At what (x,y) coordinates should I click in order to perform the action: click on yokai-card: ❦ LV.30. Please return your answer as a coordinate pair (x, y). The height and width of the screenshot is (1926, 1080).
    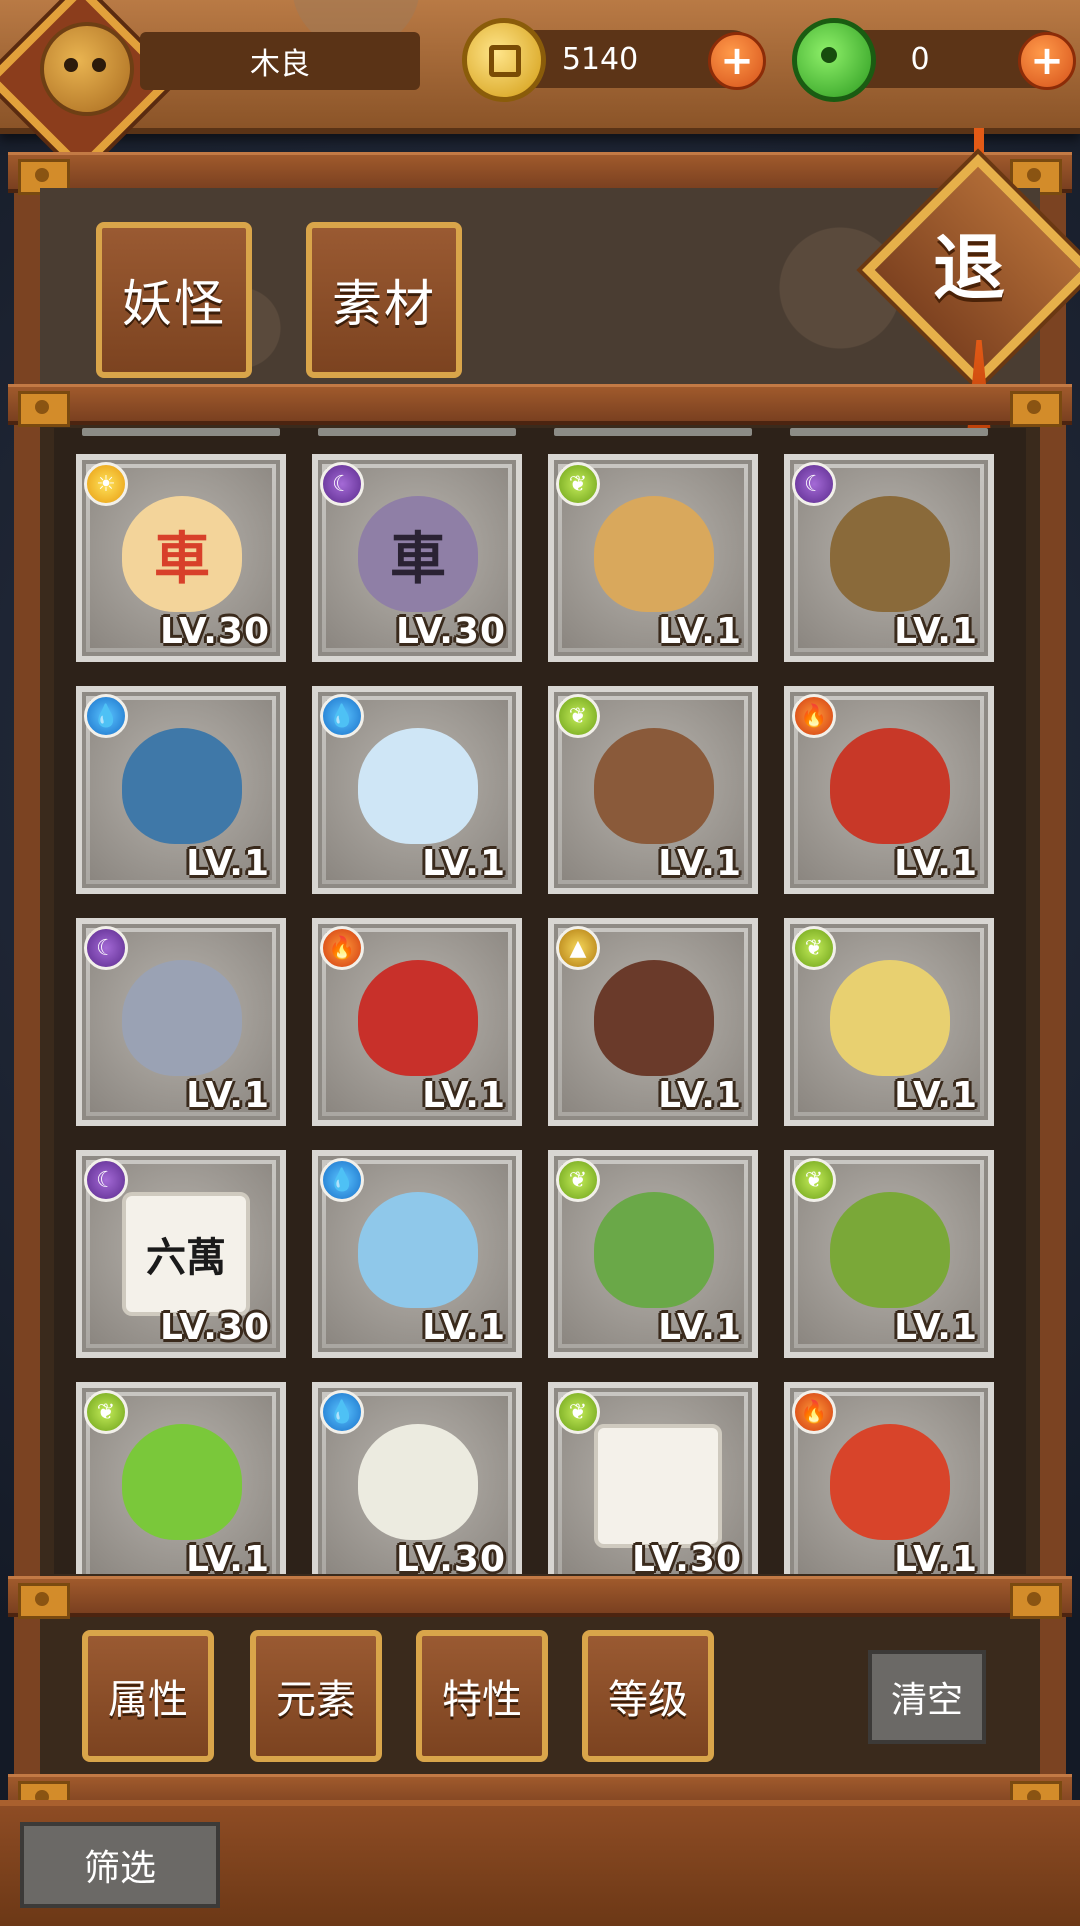
    Looking at the image, I should click on (653, 1478).